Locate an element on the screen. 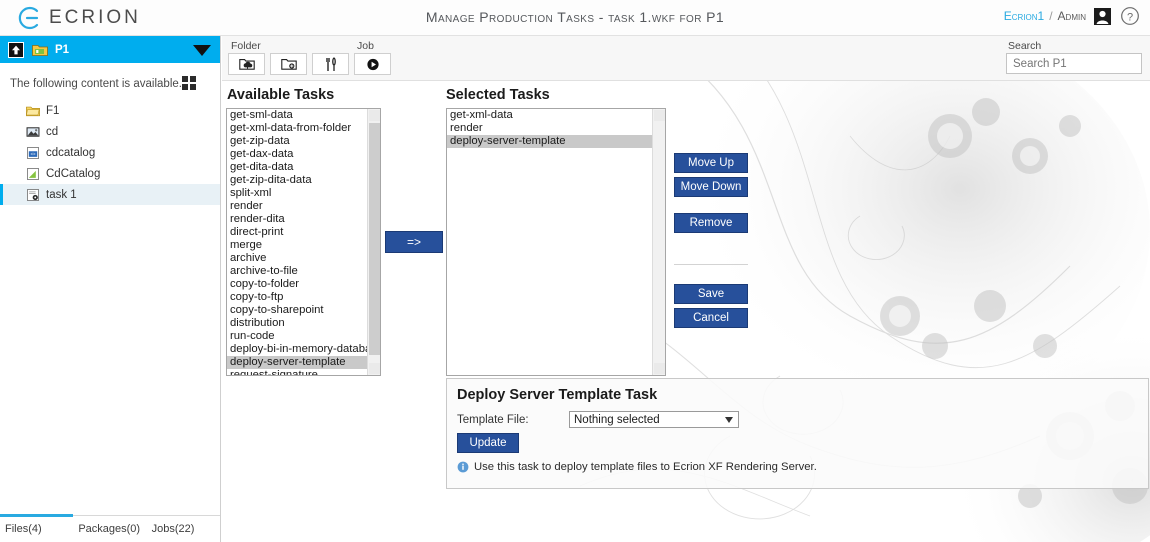 The height and width of the screenshot is (542, 1150). list-item: get-xml-data is located at coordinates (549, 115).